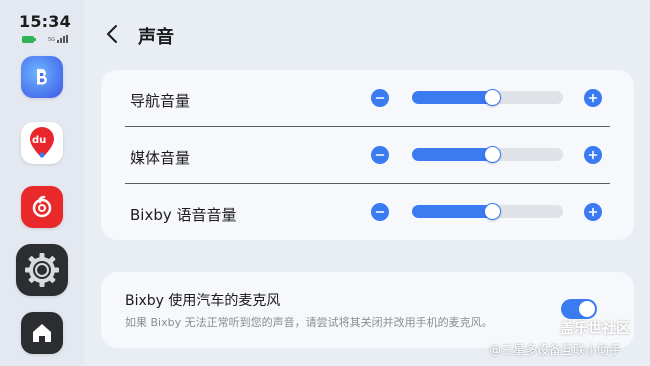 Image resolution: width=650 pixels, height=366 pixels. Describe the element at coordinates (160, 101) in the screenshot. I see `volume-label: 导航音量` at that location.